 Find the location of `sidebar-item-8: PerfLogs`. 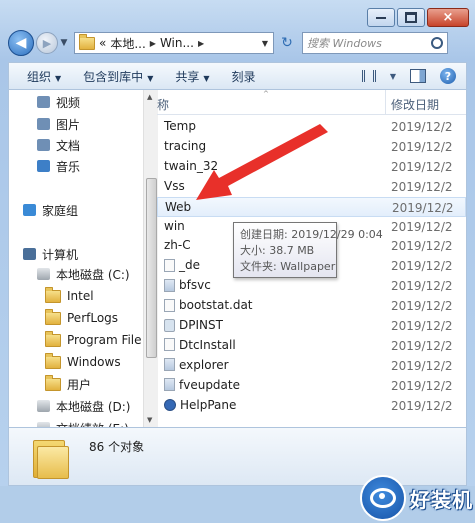

sidebar-item-8: PerfLogs is located at coordinates (81, 318).